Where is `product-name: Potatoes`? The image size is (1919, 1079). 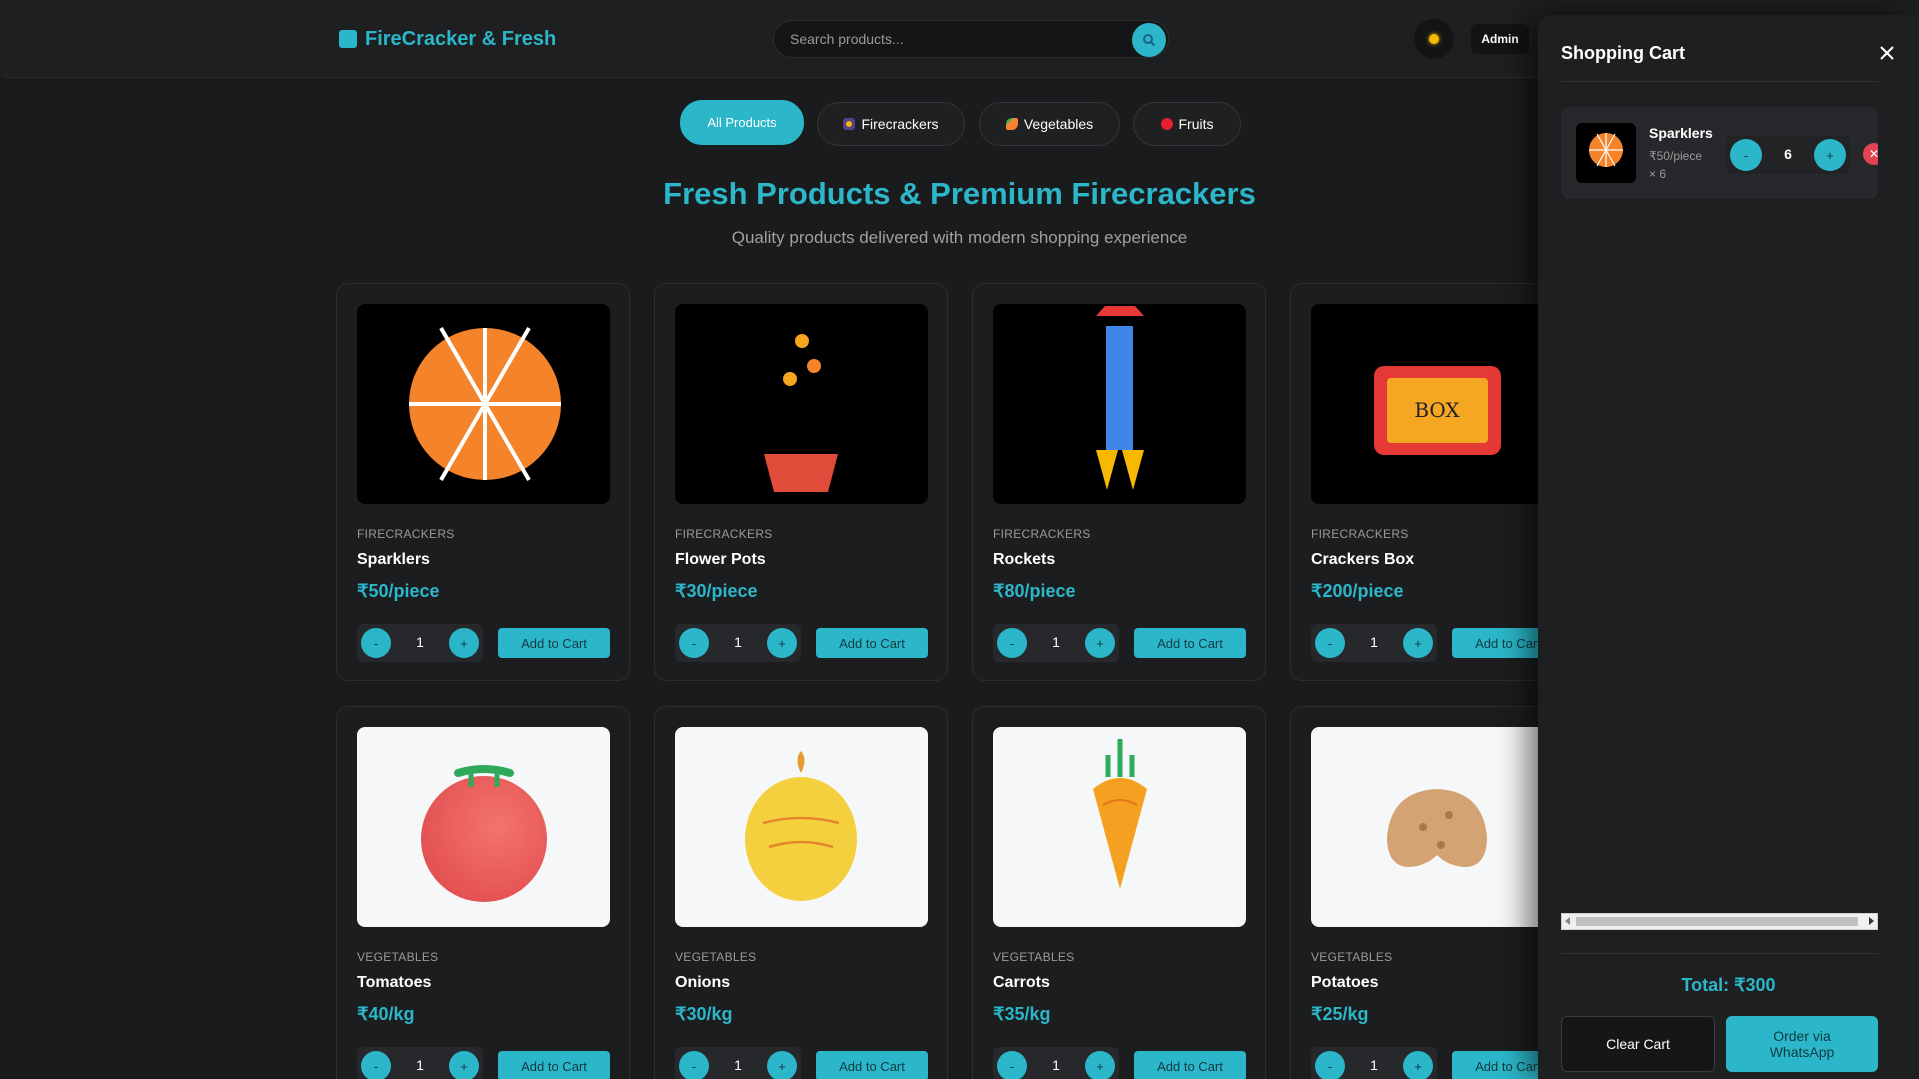
product-name: Potatoes is located at coordinates (1345, 982).